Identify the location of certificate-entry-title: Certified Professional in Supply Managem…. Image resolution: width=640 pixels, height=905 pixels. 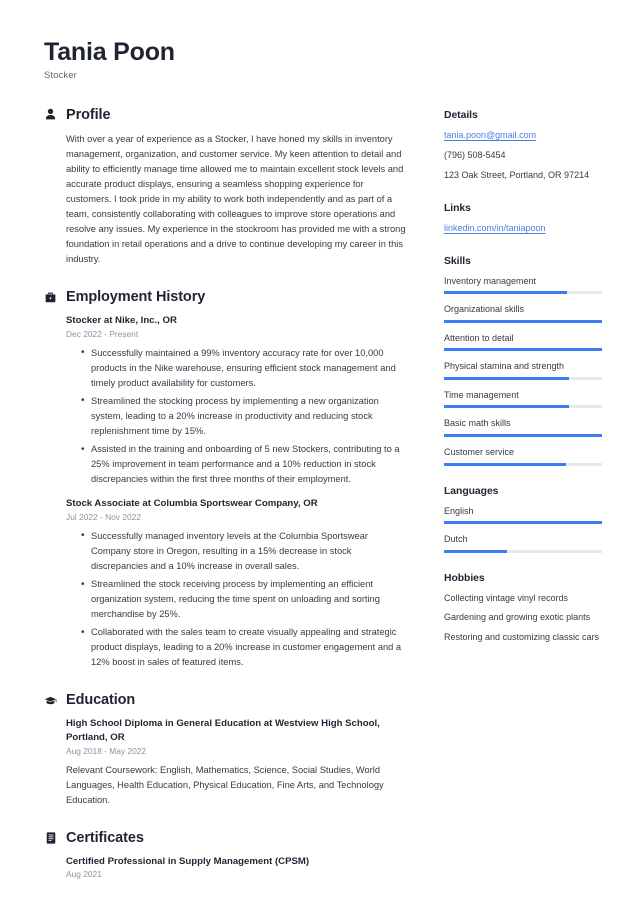
(188, 861).